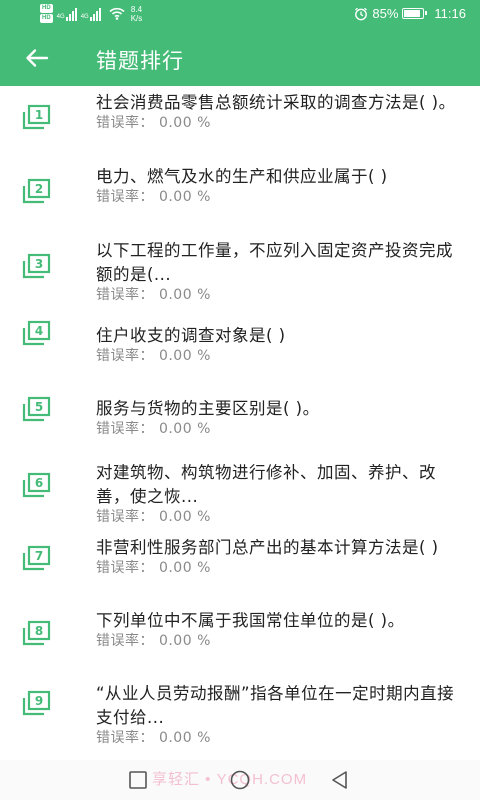 The height and width of the screenshot is (800, 480). What do you see at coordinates (242, 176) in the screenshot?
I see `question-text: 电力、燃气及水的生产和供应业属于( )` at bounding box center [242, 176].